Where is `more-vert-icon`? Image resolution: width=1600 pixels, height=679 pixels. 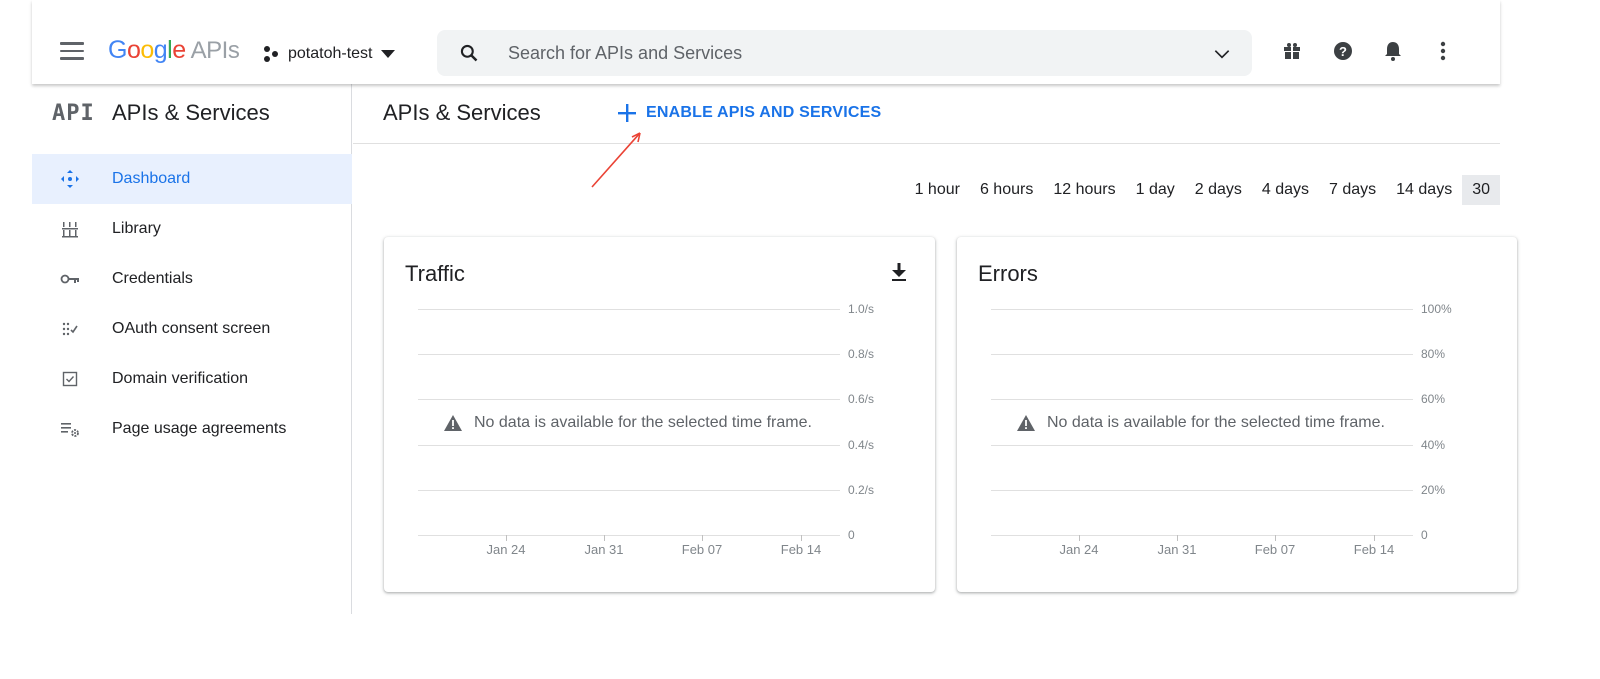 more-vert-icon is located at coordinates (1443, 51).